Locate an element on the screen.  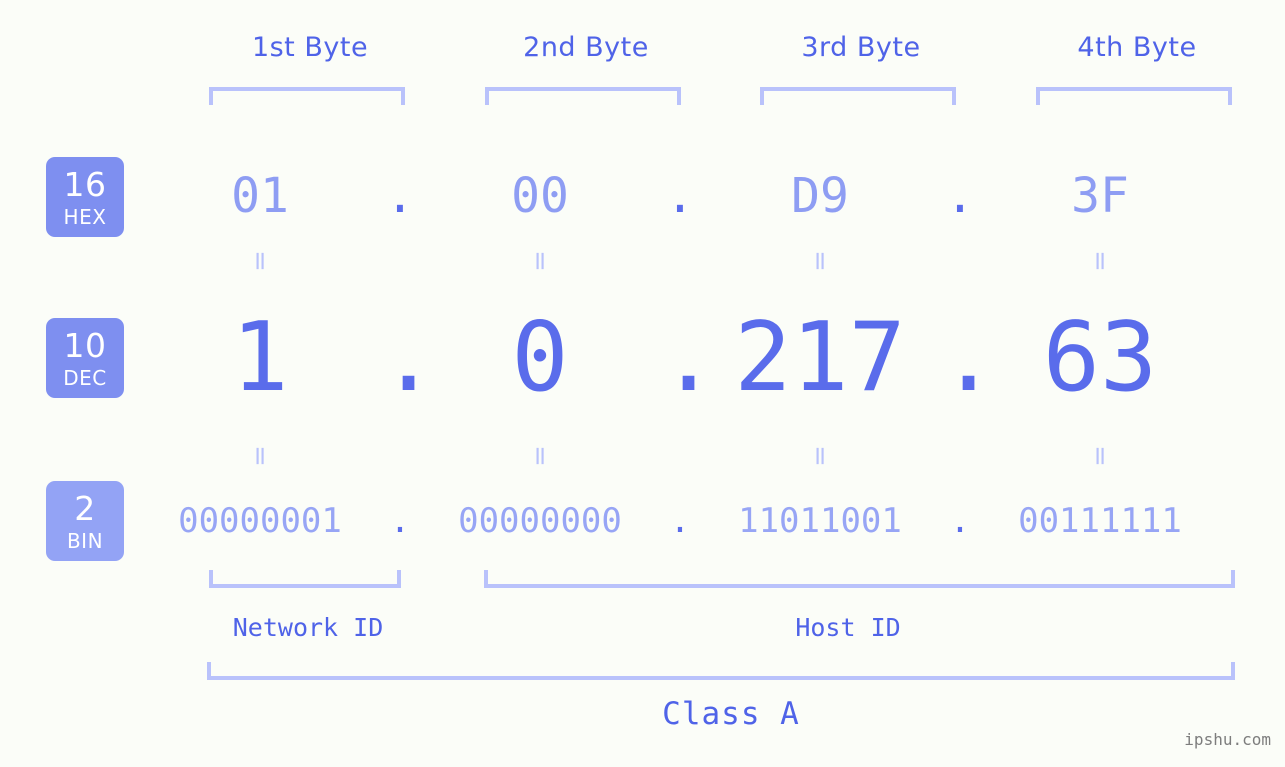
base-badge-hex: 16 HEX is located at coordinates (85, 197).